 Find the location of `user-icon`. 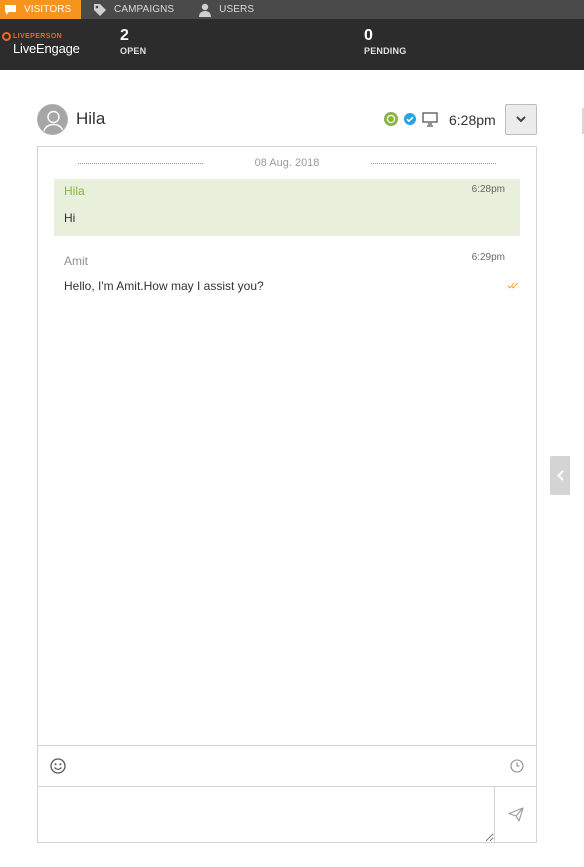

user-icon is located at coordinates (205, 10).